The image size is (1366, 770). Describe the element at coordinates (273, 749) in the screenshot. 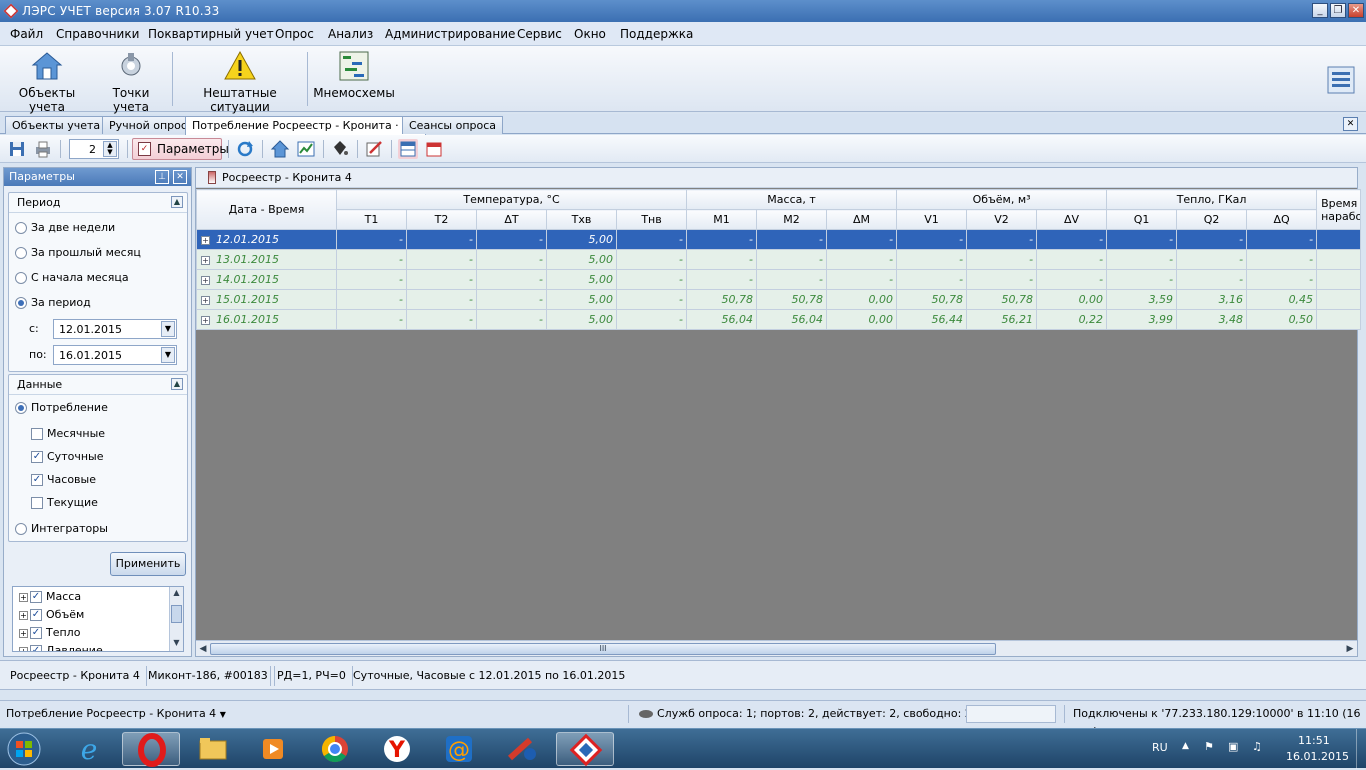

I see `media-player-icon` at that location.